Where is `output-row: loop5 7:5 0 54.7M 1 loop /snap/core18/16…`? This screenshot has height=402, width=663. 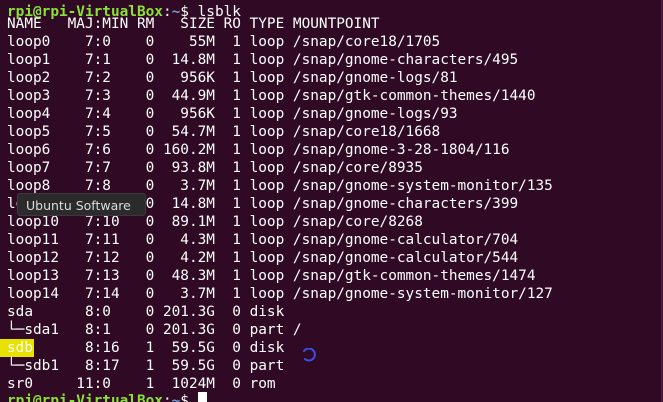
output-row: loop5 7:5 0 54.7M 1 loop /snap/core18/16… is located at coordinates (224, 132).